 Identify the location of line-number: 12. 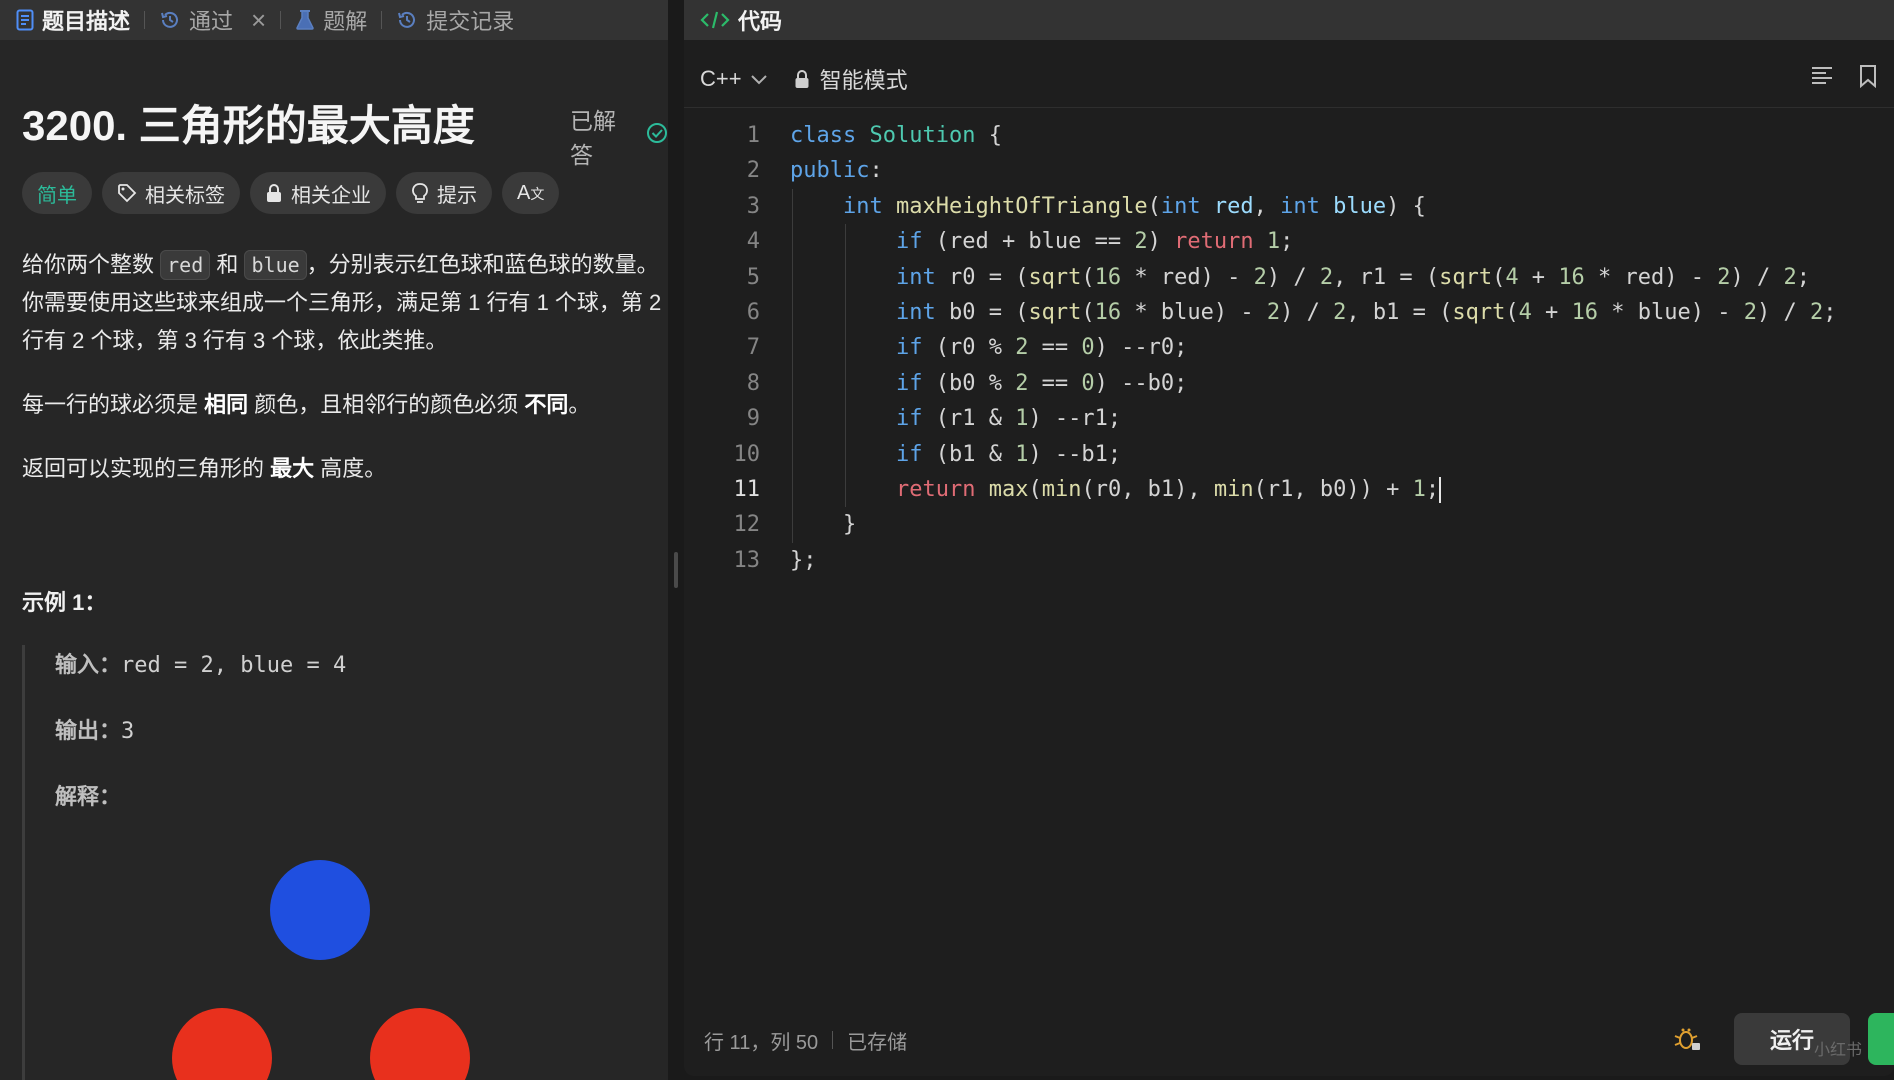
(747, 525).